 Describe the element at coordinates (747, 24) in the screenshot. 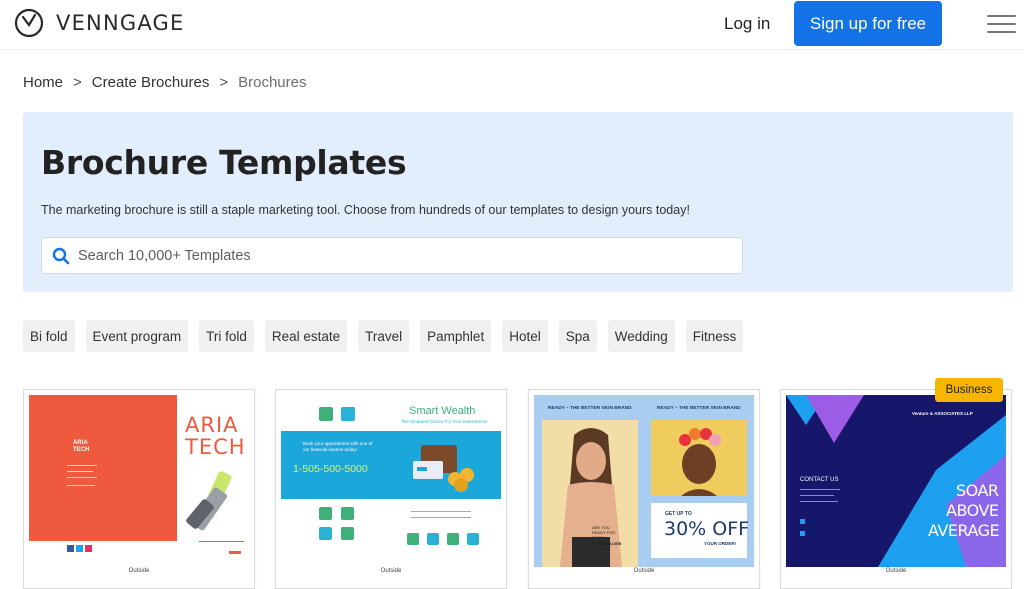

I see `login-link: Log in` at that location.